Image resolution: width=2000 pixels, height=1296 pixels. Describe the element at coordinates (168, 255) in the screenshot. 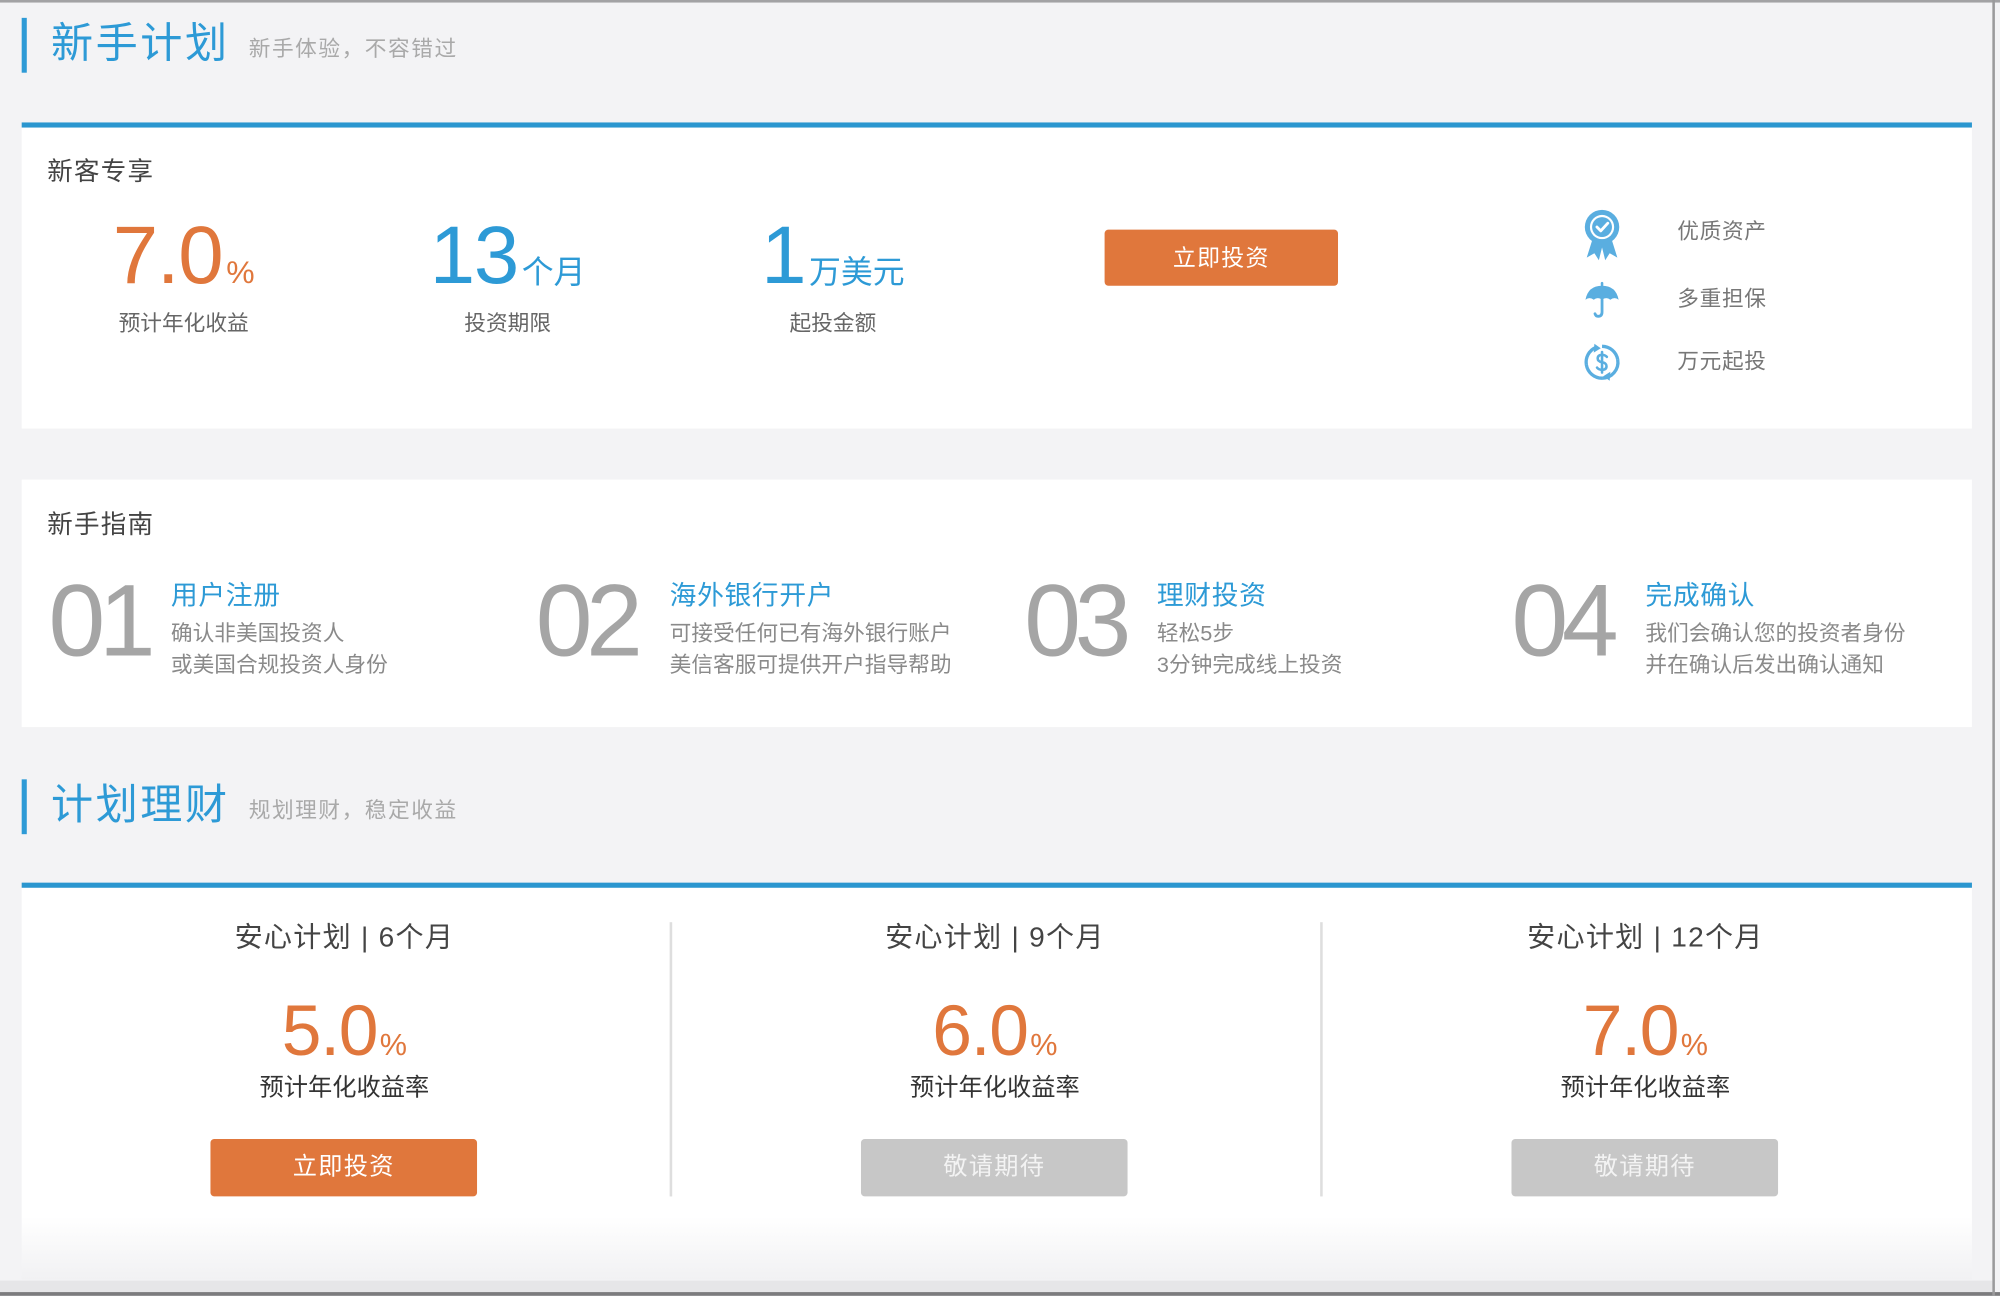

I see `stat-value: 7.0` at that location.